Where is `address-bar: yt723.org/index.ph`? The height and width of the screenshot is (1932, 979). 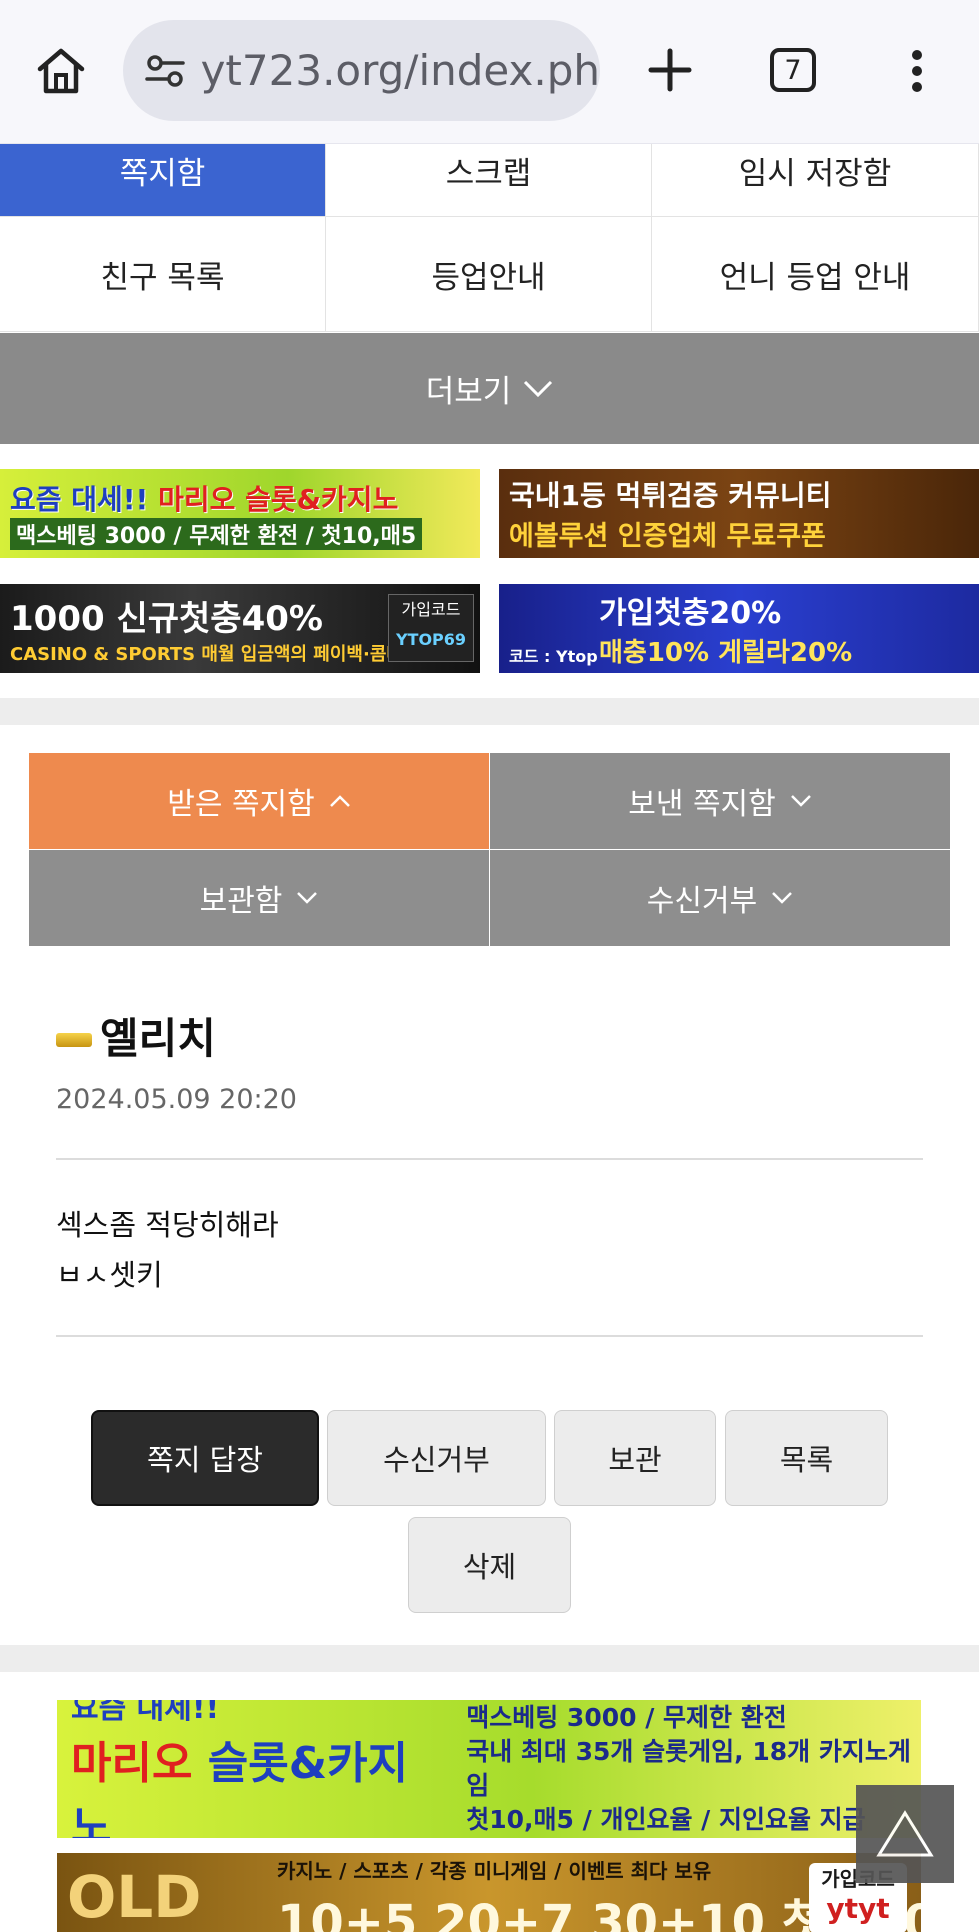 address-bar: yt723.org/index.ph is located at coordinates (361, 70).